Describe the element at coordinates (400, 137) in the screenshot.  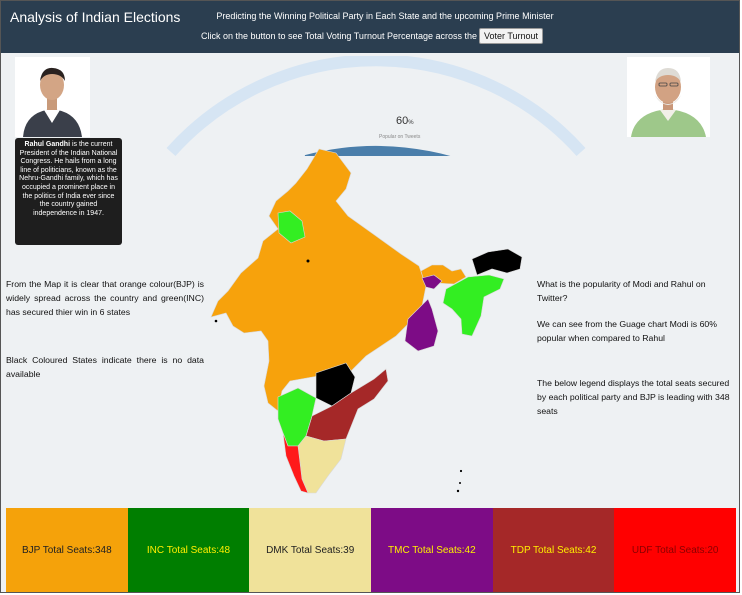
I see `gauge-label: Popular on Tweets` at that location.